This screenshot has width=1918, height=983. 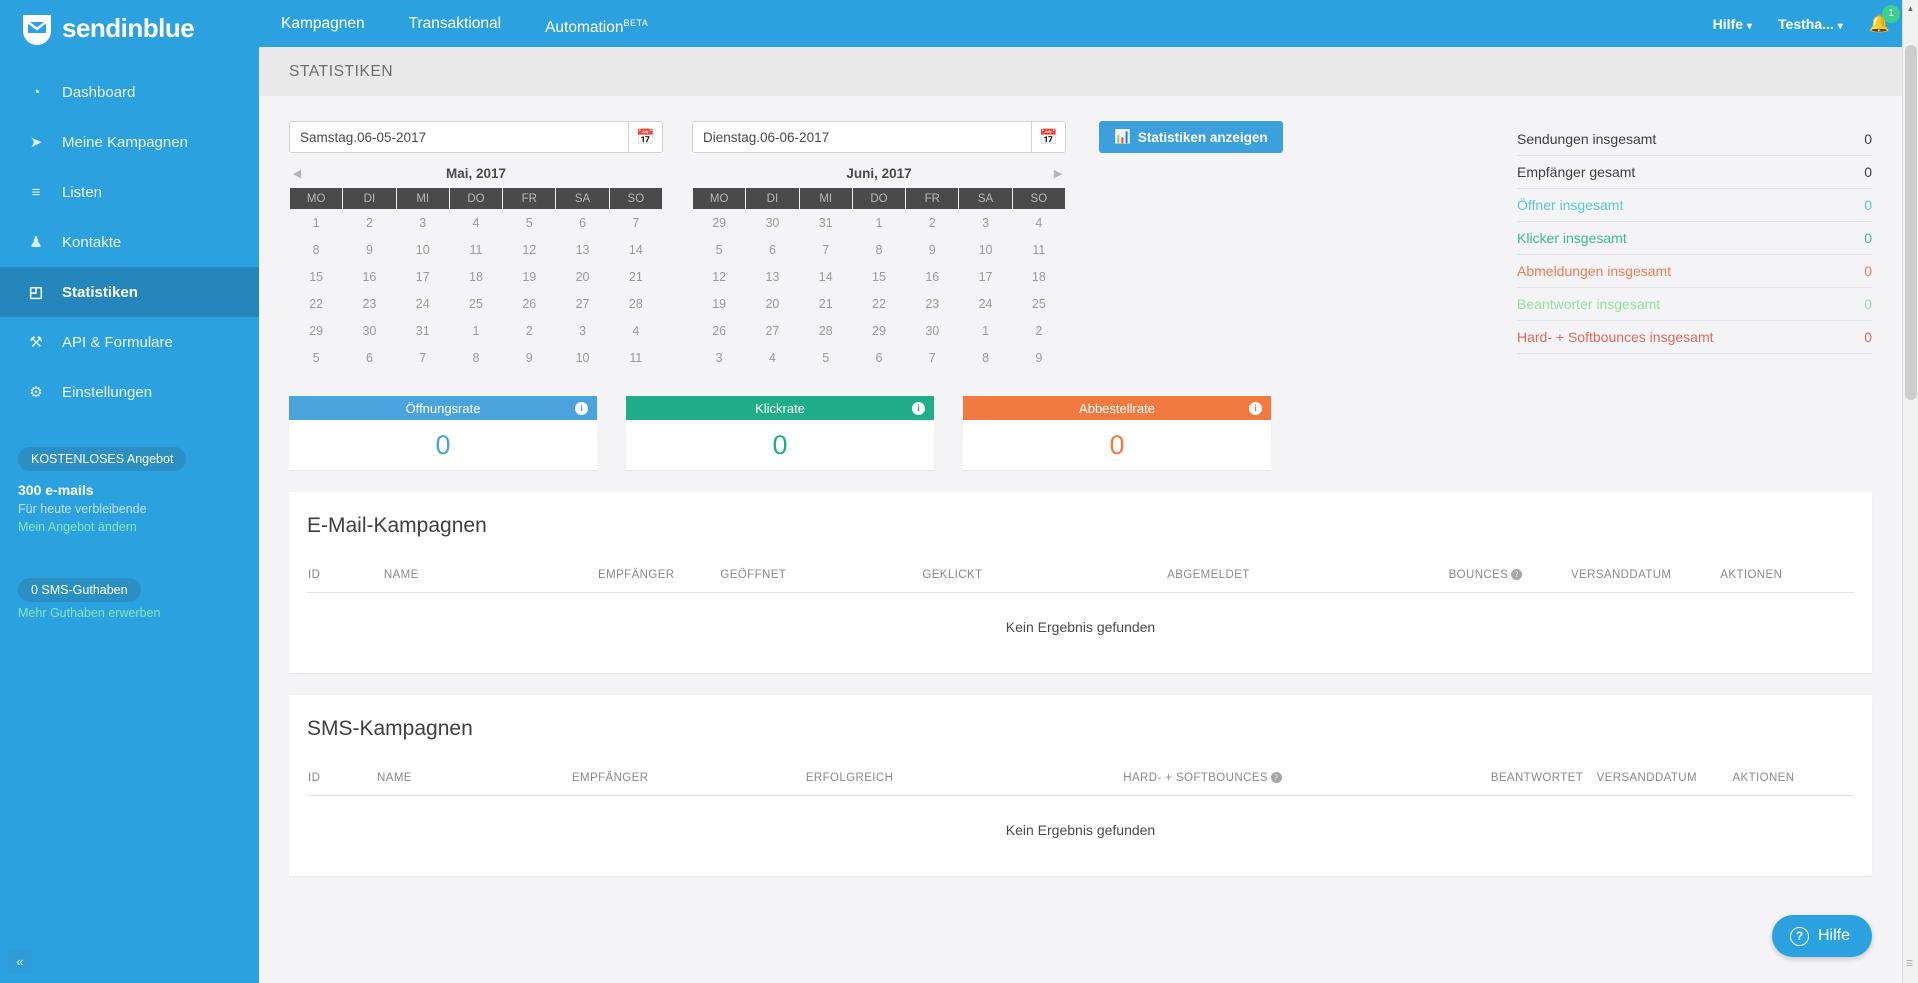 What do you see at coordinates (879, 277) in the screenshot?
I see `calendar-day-cell: 15` at bounding box center [879, 277].